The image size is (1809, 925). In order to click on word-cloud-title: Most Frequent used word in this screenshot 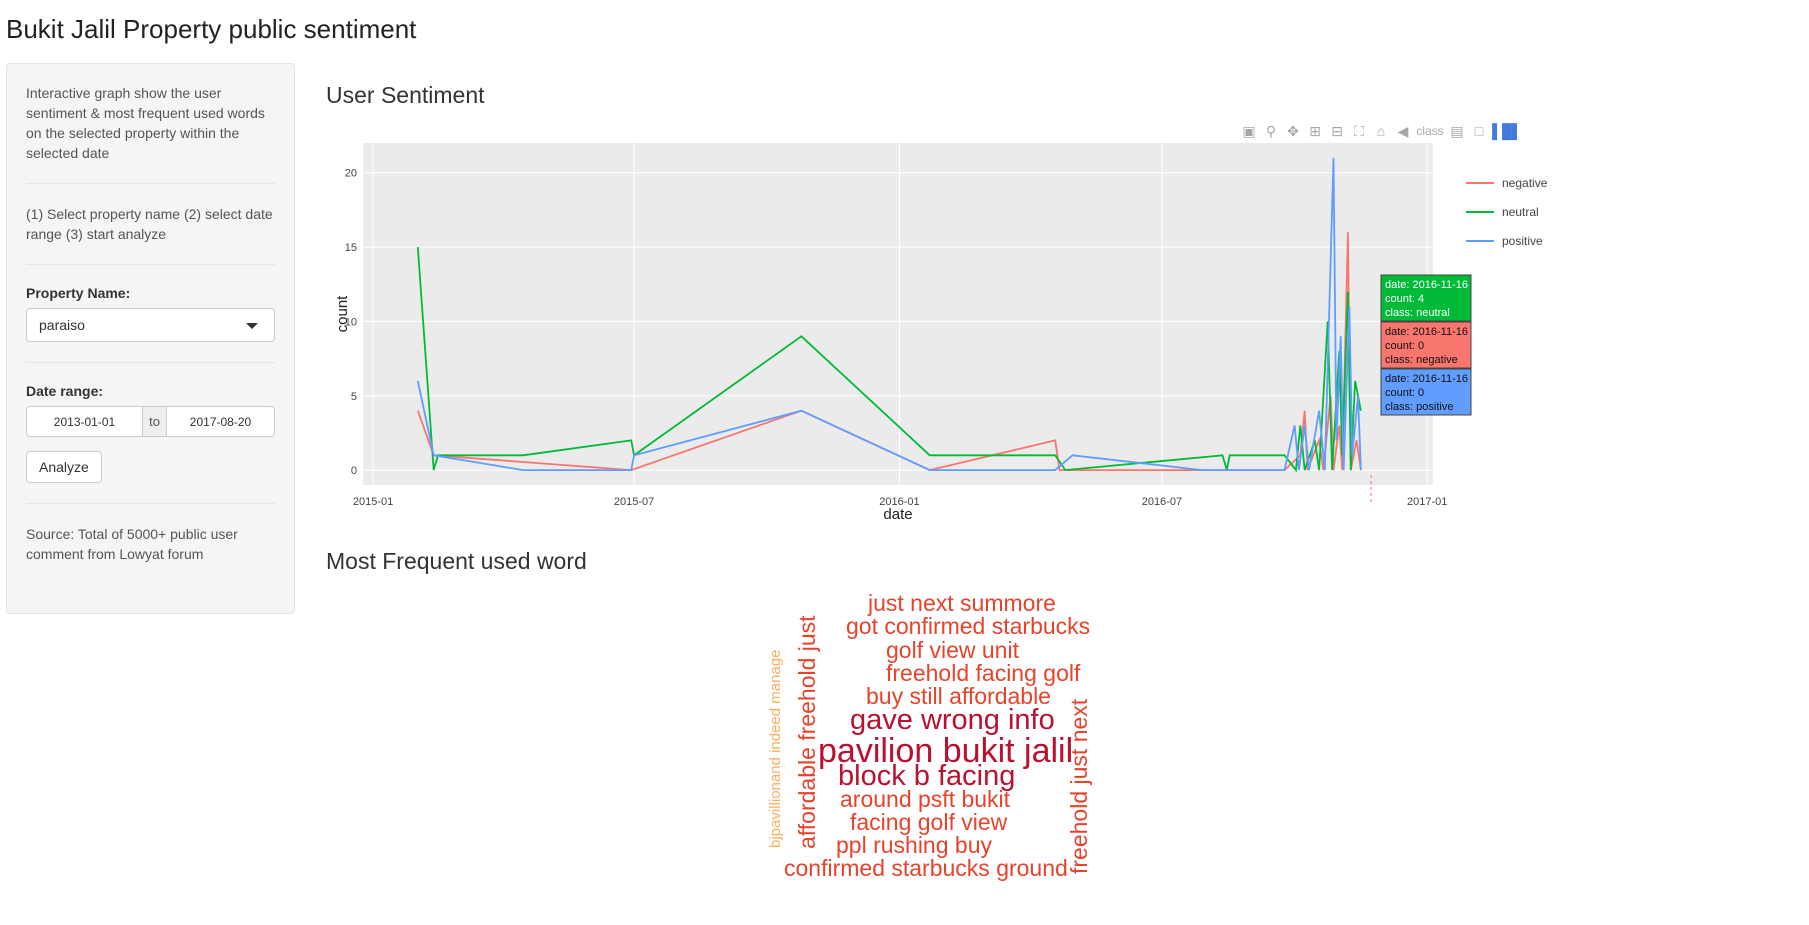, I will do `click(456, 561)`.